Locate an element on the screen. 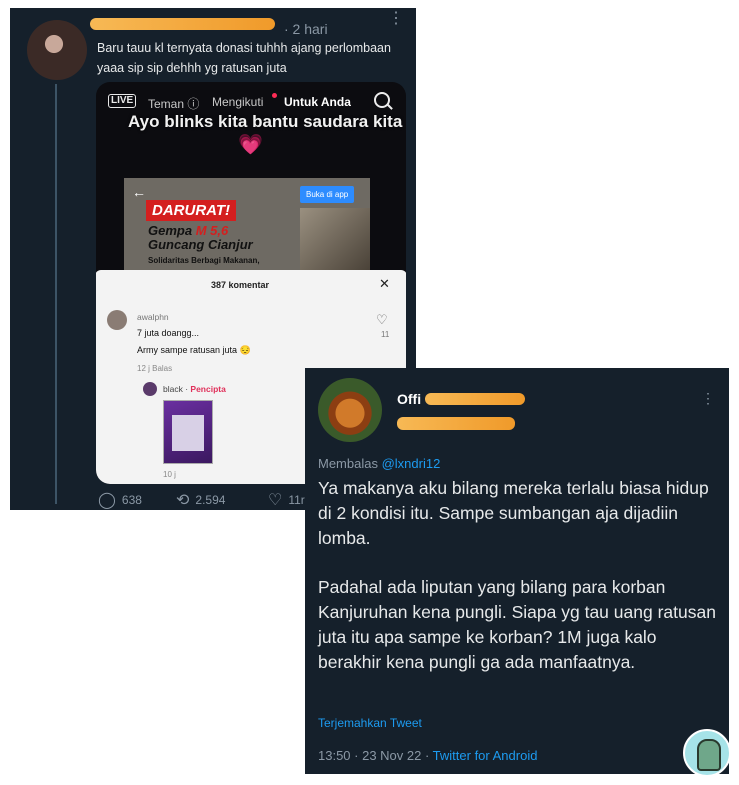  heart-icon: ♡ is located at coordinates (275, 500).